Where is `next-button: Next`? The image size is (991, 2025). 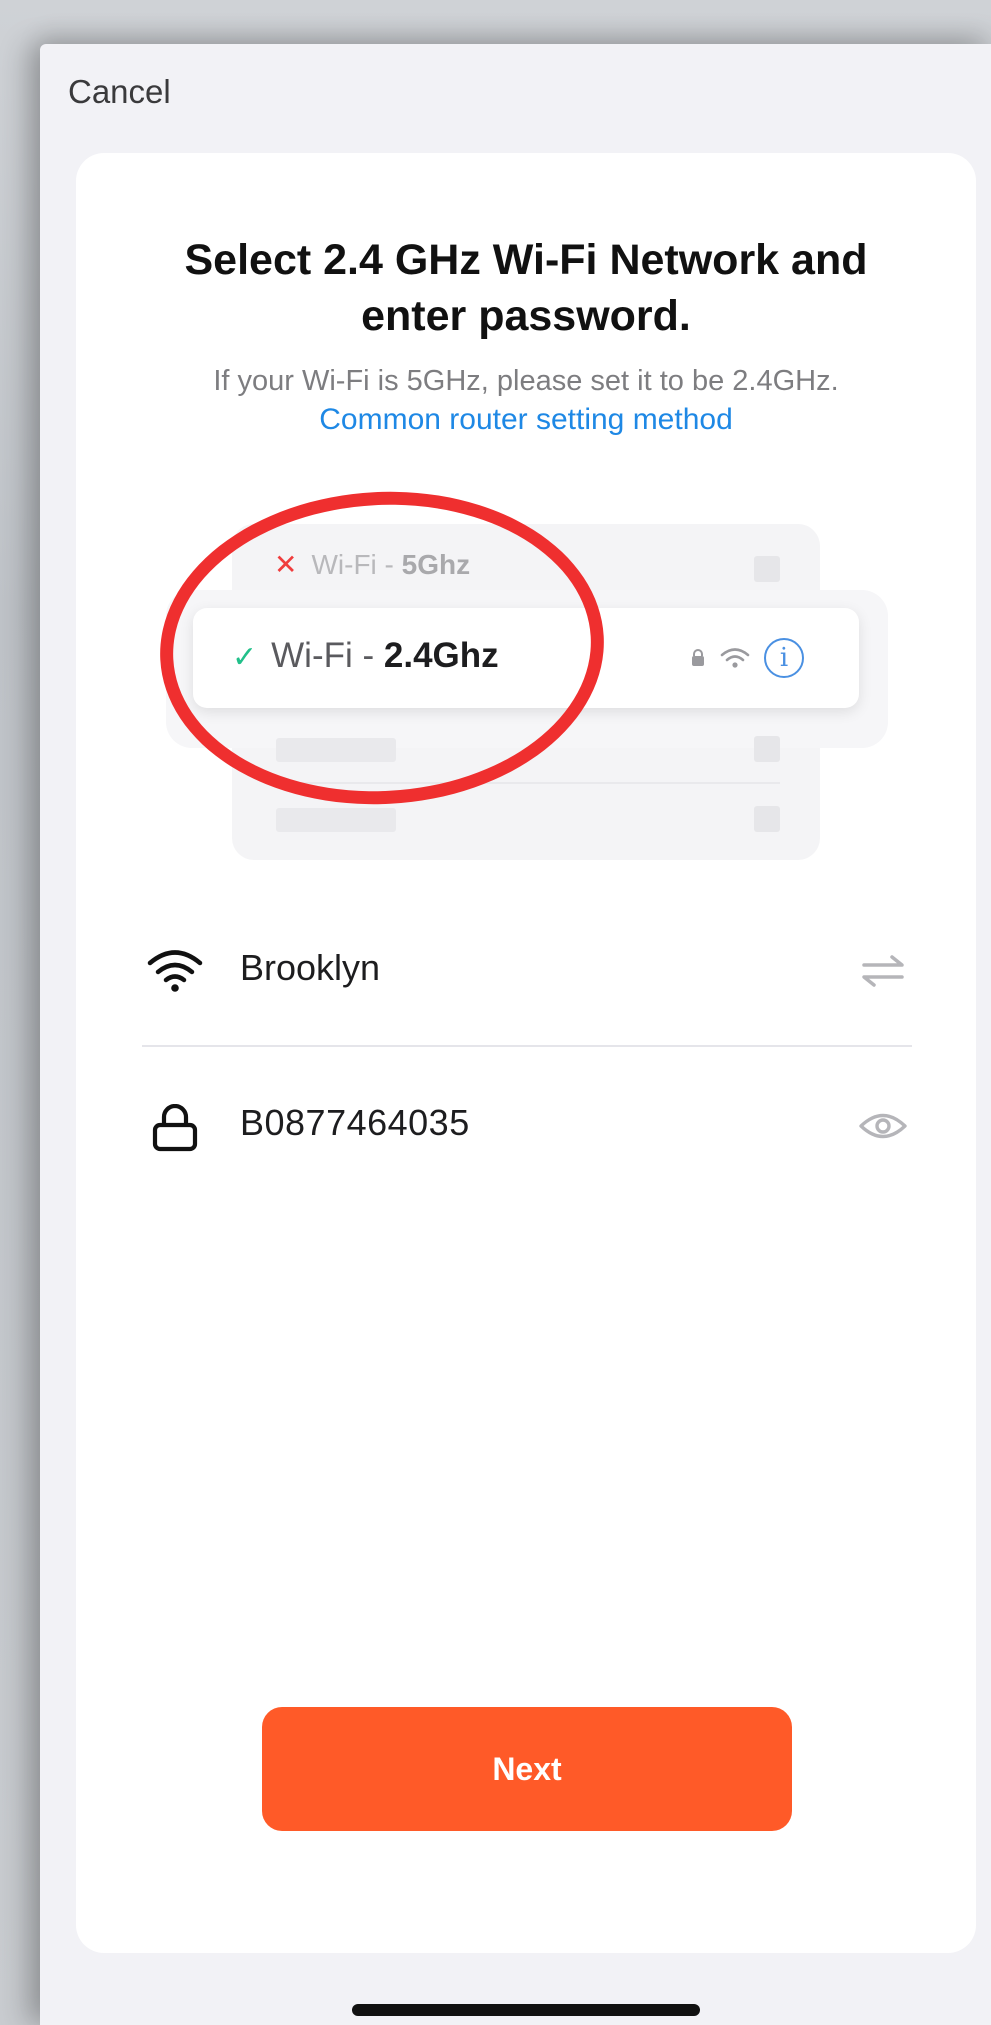
next-button: Next is located at coordinates (527, 1769).